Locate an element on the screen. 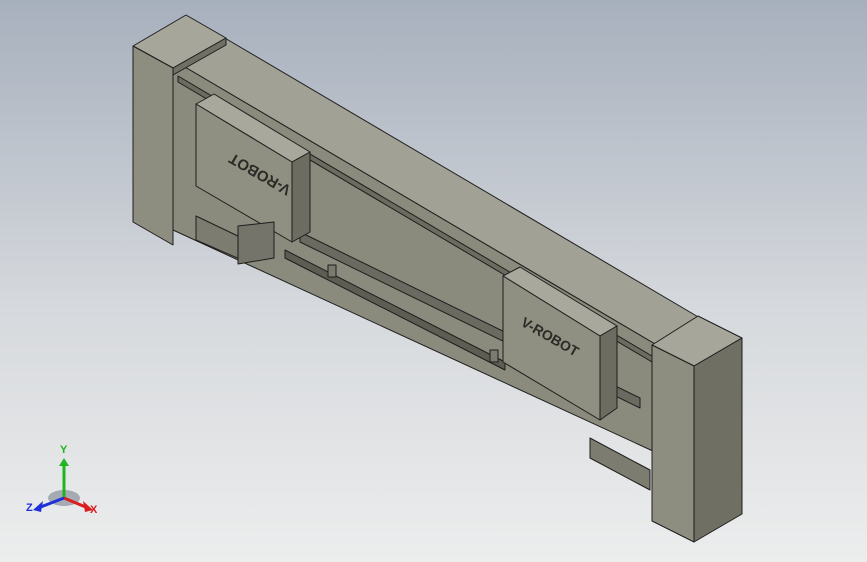 The width and height of the screenshot is (867, 562). triad-y-label: Y is located at coordinates (64, 450).